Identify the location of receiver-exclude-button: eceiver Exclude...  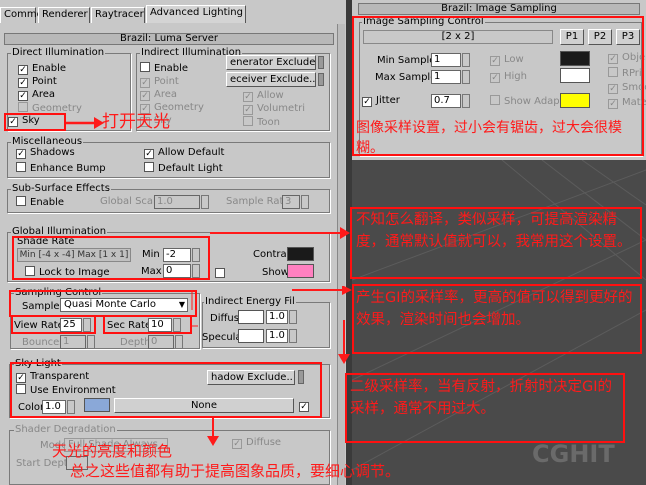
(271, 79).